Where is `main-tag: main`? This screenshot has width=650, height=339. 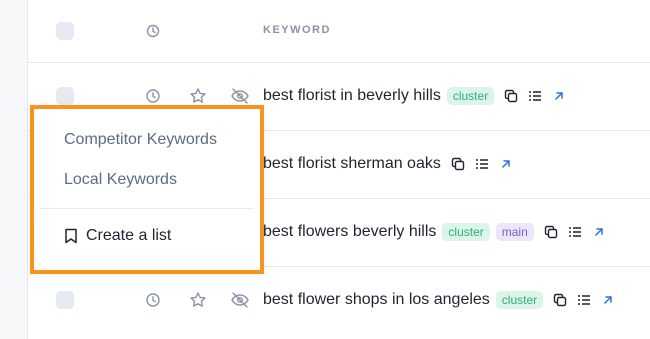 main-tag: main is located at coordinates (514, 232).